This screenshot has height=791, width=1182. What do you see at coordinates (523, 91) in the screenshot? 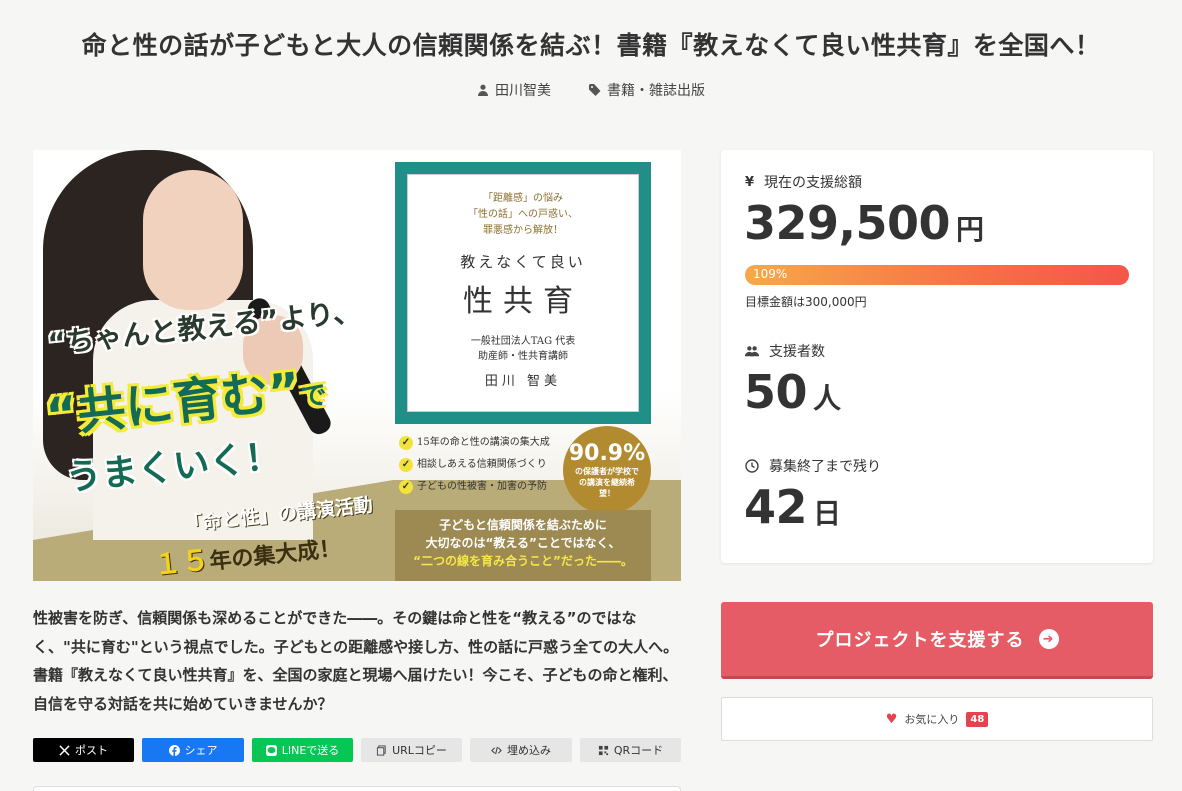
I see `author-name: 田川智美` at bounding box center [523, 91].